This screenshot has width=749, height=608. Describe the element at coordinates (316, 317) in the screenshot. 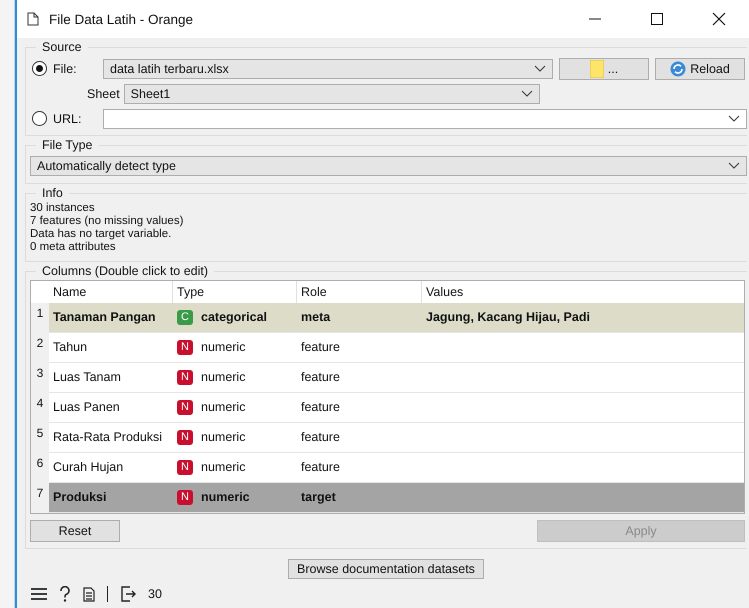

I see `table-cell-text: meta` at that location.